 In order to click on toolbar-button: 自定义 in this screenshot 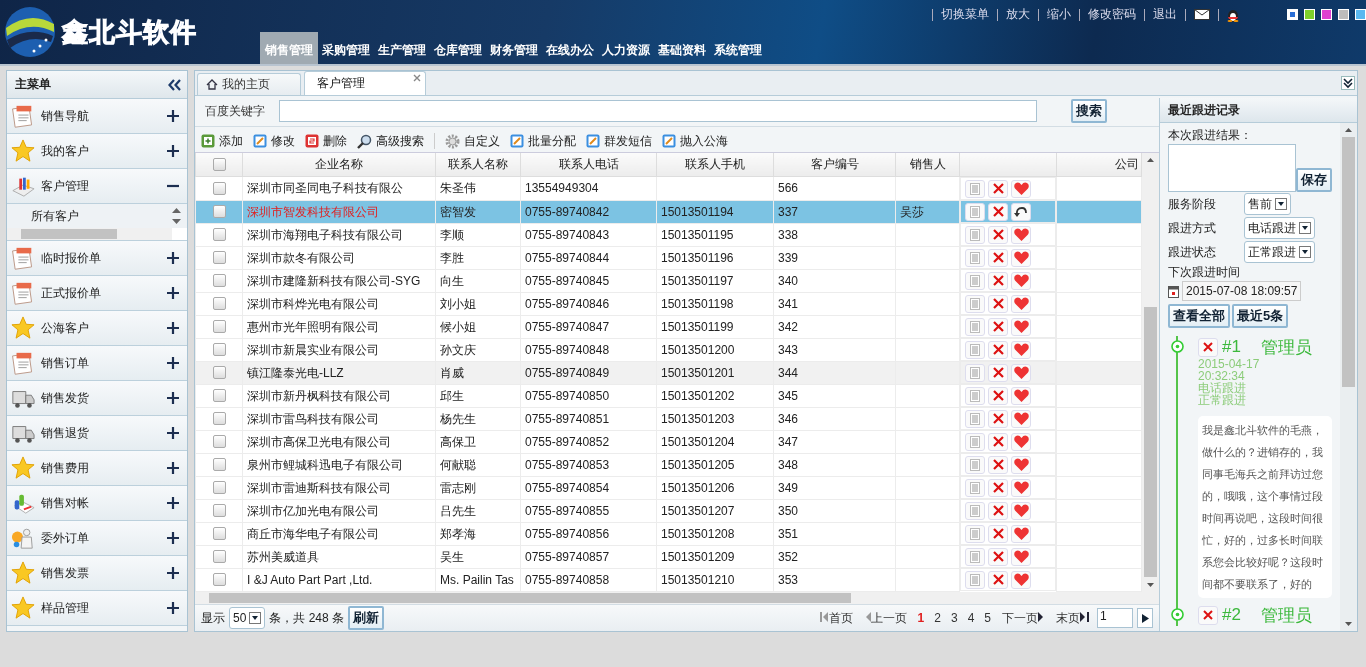, I will do `click(472, 141)`.